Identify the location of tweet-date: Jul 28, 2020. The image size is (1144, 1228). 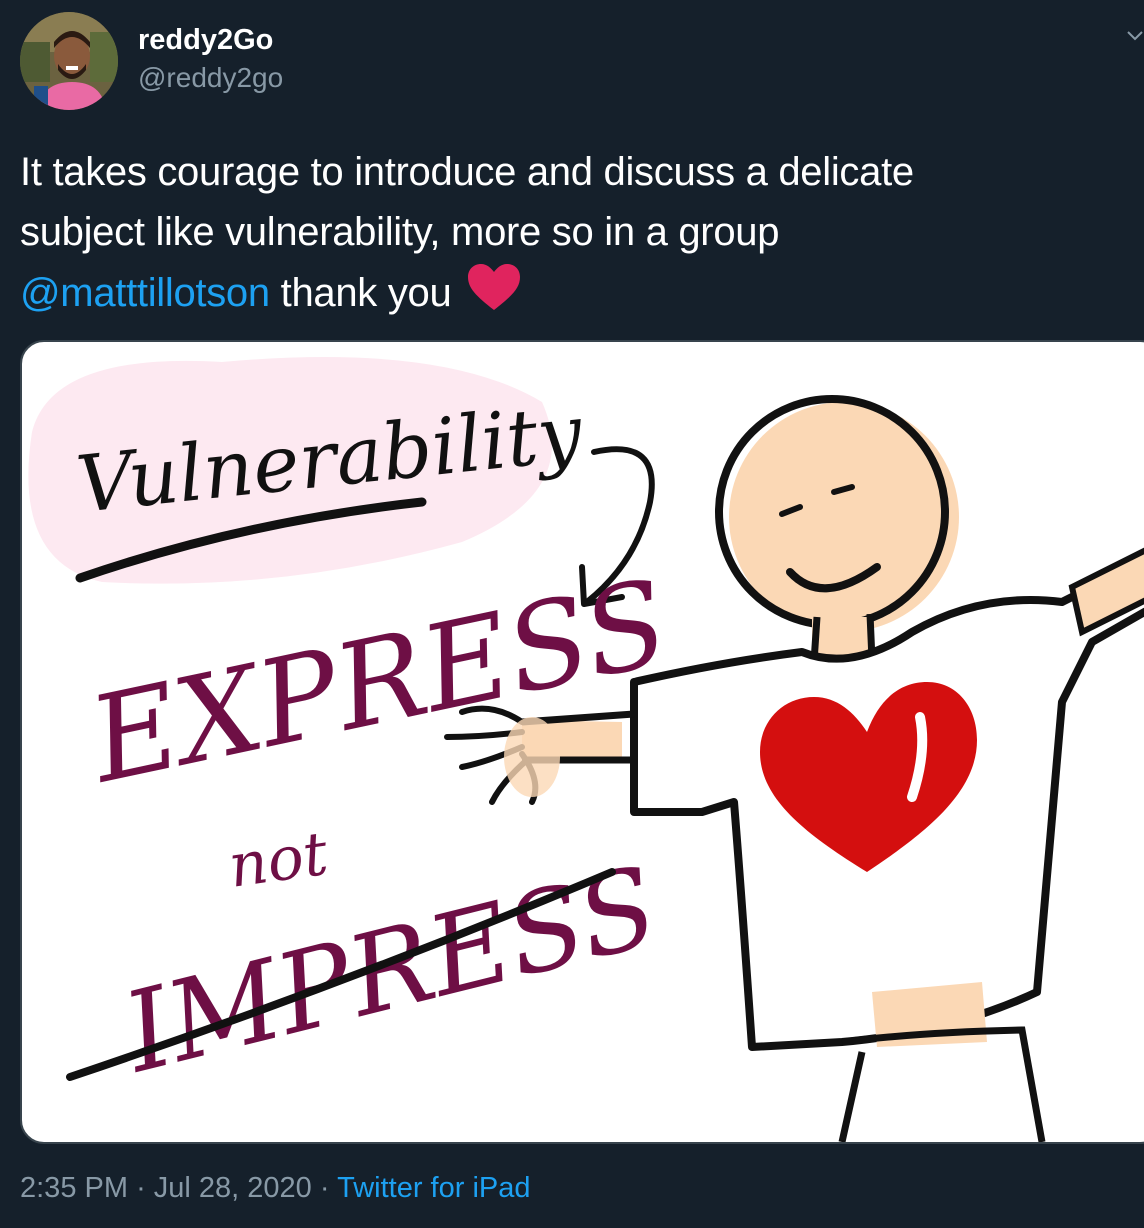
(233, 1188).